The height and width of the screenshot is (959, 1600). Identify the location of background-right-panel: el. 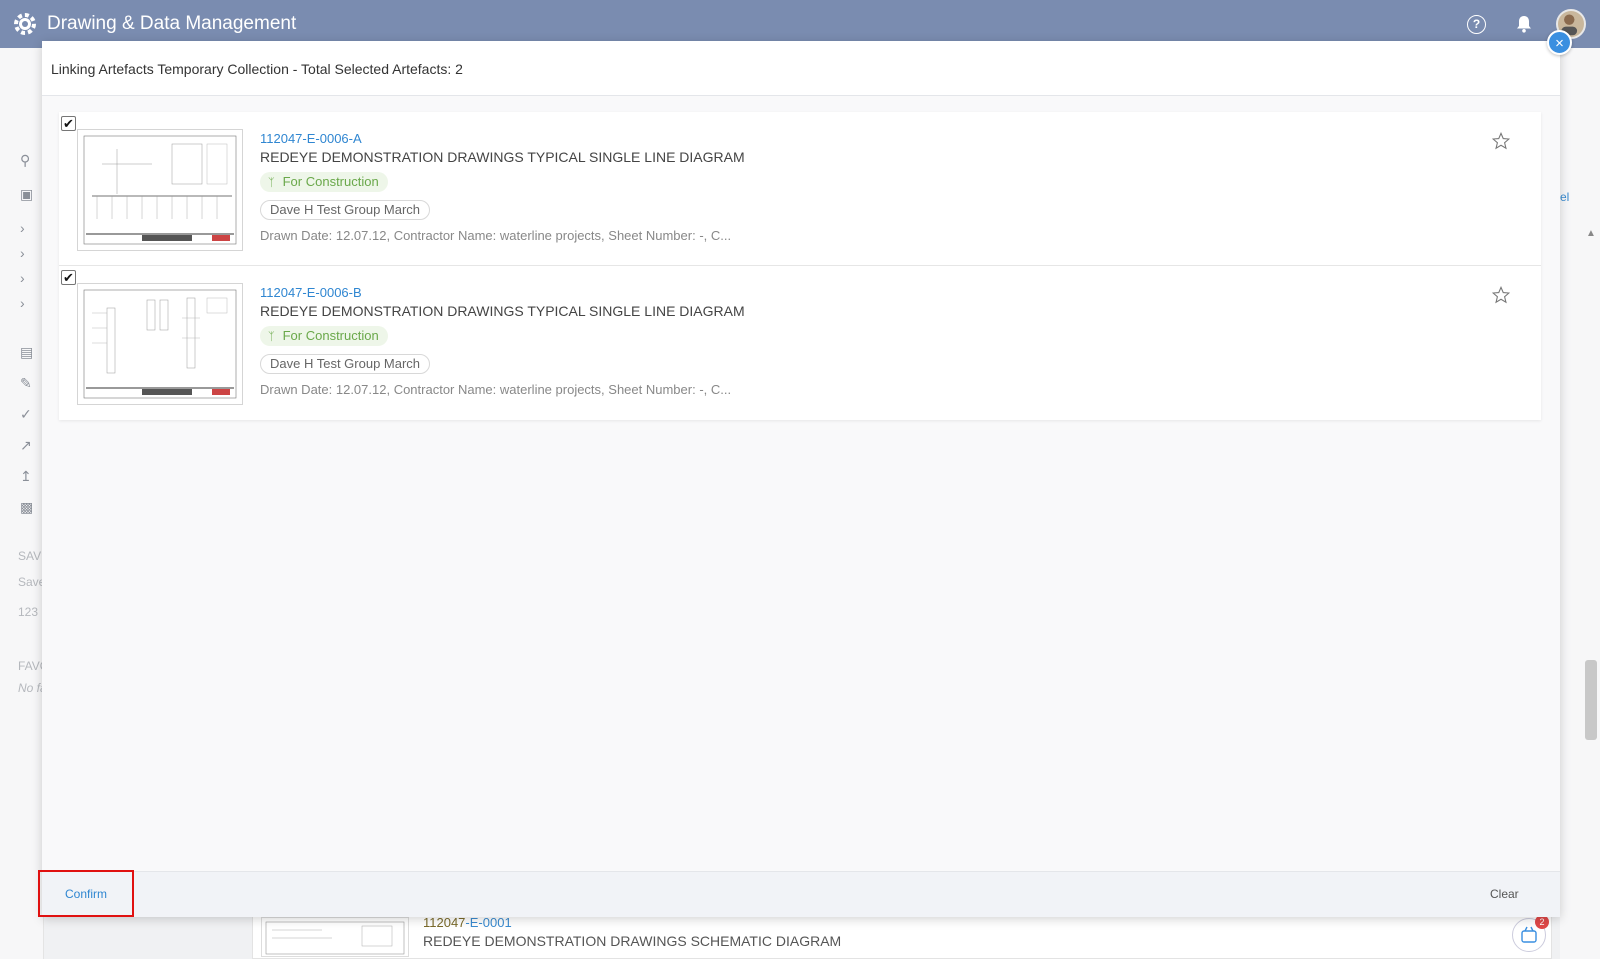
(1580, 503).